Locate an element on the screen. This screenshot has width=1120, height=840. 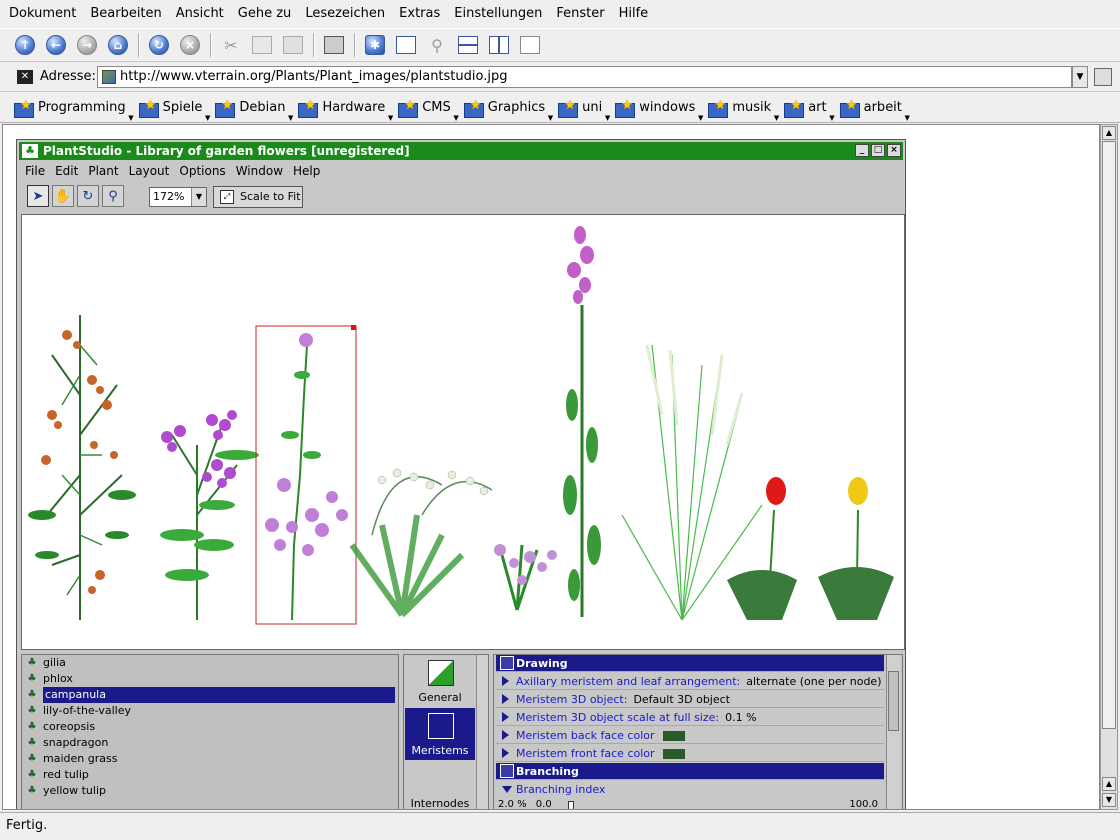
list-item-selected: ♣ campanula is located at coordinates (209, 695).